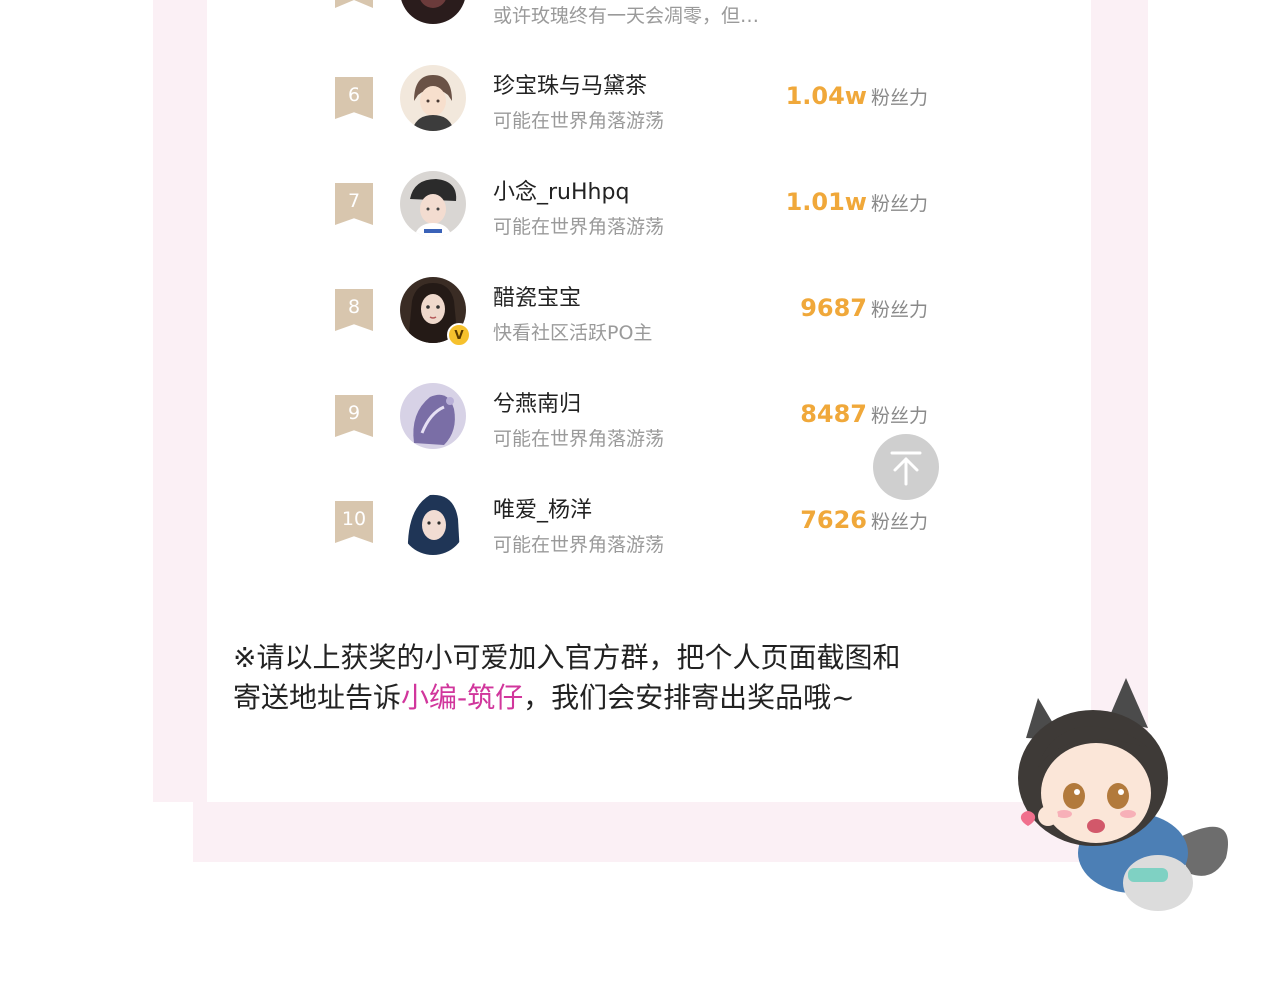  What do you see at coordinates (354, 4) in the screenshot?
I see `rank-badge` at bounding box center [354, 4].